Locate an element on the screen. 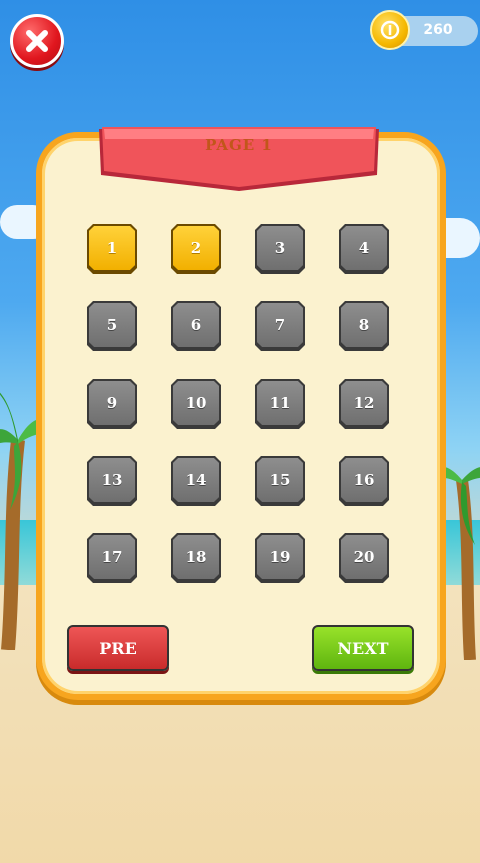 Image resolution: width=480 pixels, height=863 pixels. level-number: 19 is located at coordinates (280, 557).